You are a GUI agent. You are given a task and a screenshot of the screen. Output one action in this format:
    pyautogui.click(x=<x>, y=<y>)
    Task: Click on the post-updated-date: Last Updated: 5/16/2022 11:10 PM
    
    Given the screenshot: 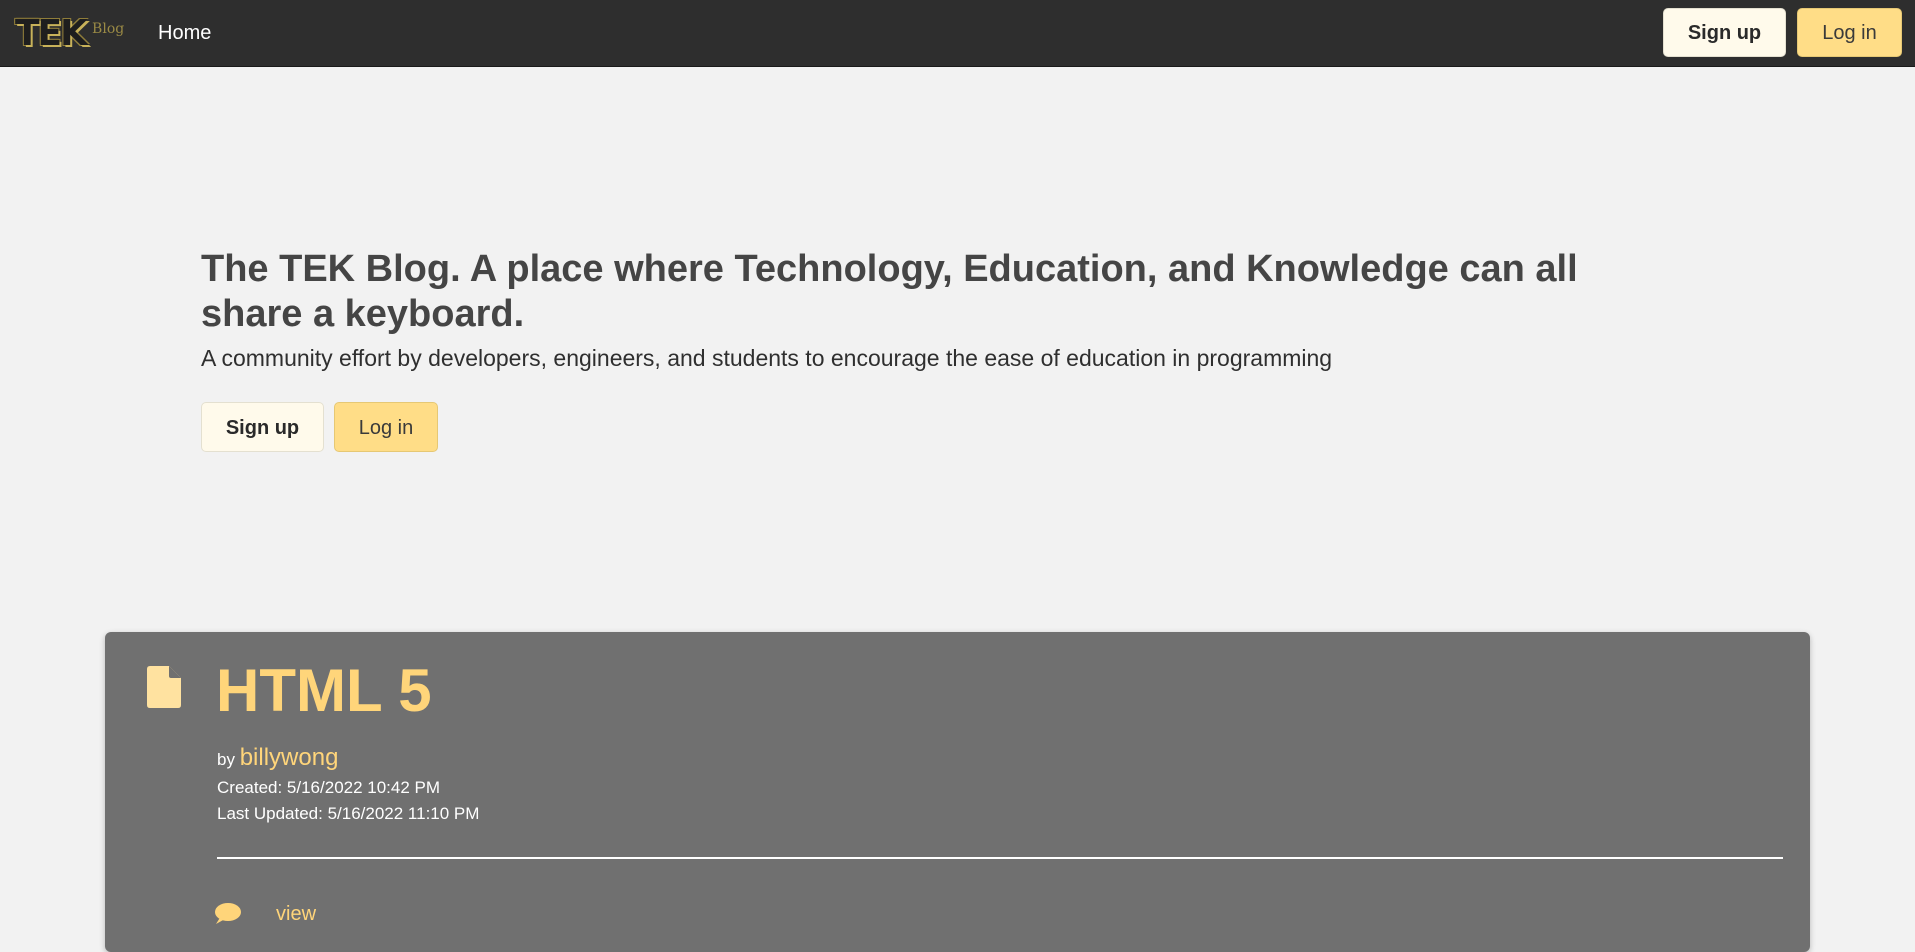 What is the action you would take?
    pyautogui.click(x=348, y=813)
    